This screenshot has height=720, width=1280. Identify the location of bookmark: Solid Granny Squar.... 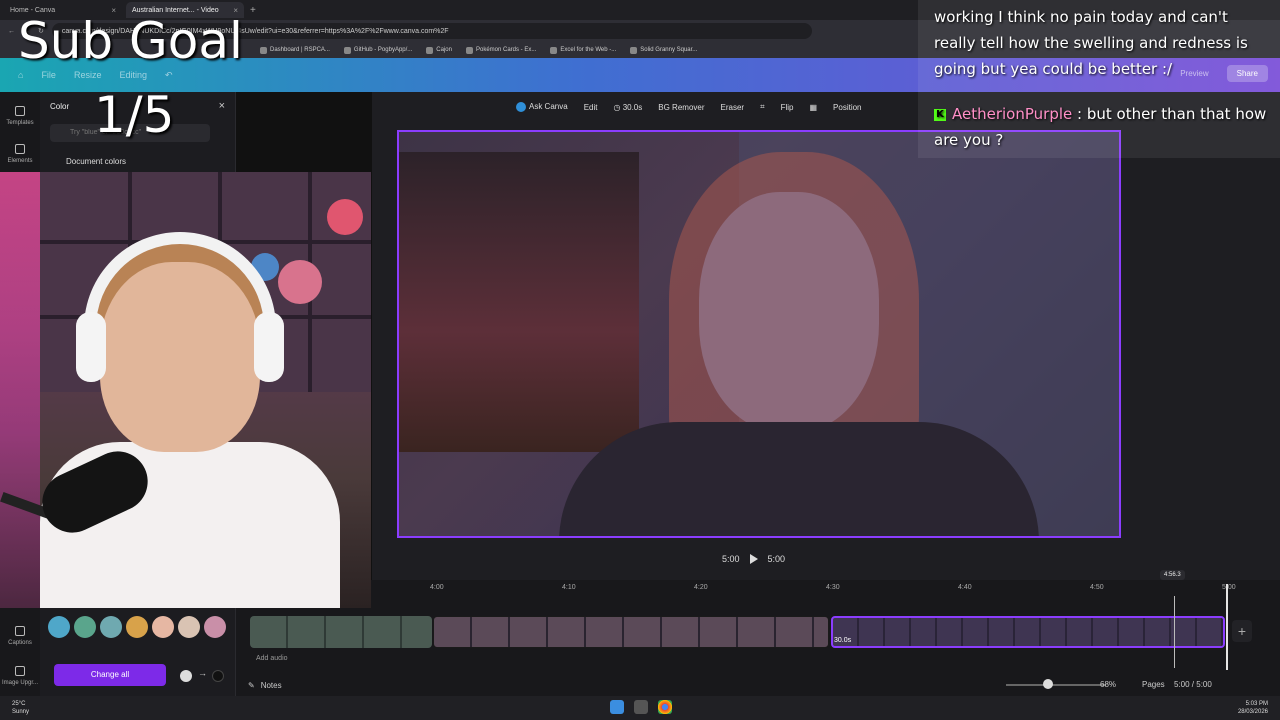
(663, 50).